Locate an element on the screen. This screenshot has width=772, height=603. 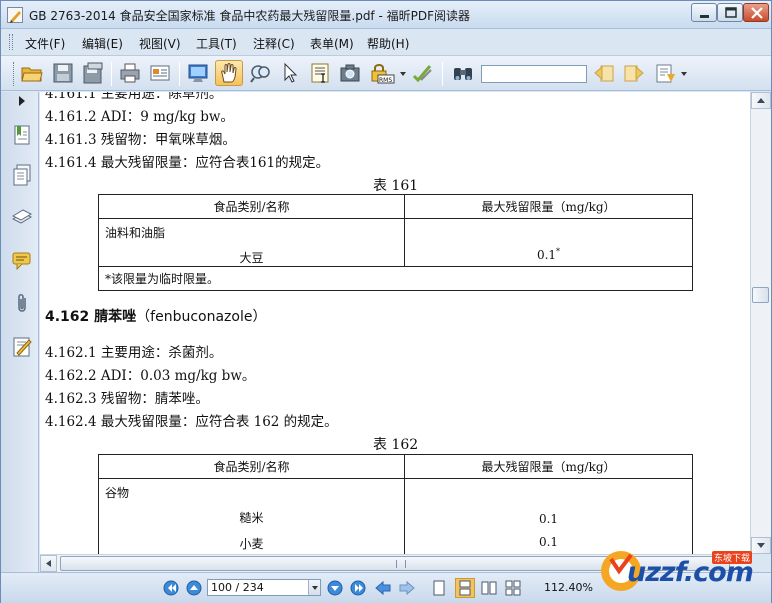
collapse-panel-icon is located at coordinates (22, 101).